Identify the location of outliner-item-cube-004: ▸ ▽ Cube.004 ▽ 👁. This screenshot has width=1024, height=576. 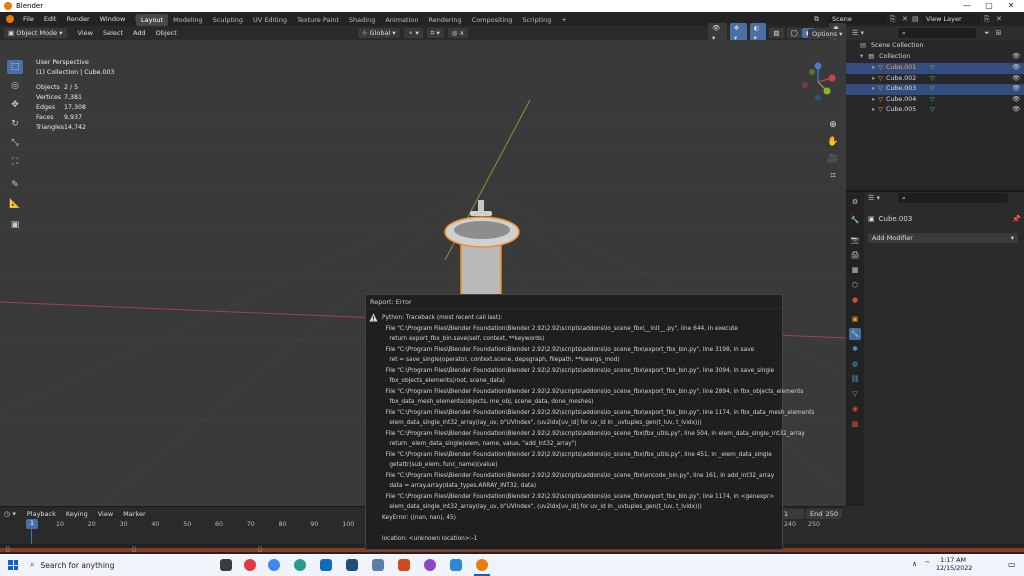
(935, 100).